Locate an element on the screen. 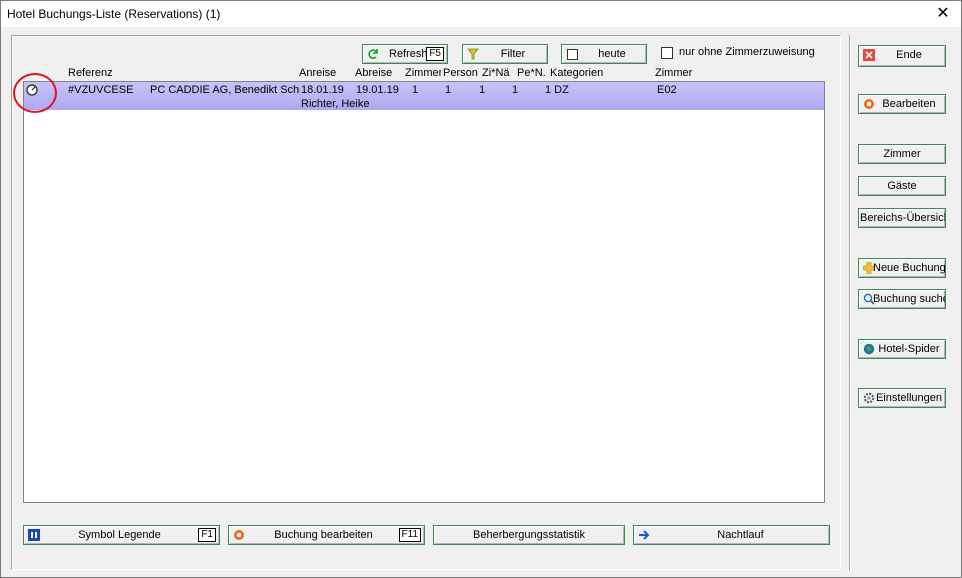 The width and height of the screenshot is (962, 578). settings-button: Einstellungen is located at coordinates (902, 398).